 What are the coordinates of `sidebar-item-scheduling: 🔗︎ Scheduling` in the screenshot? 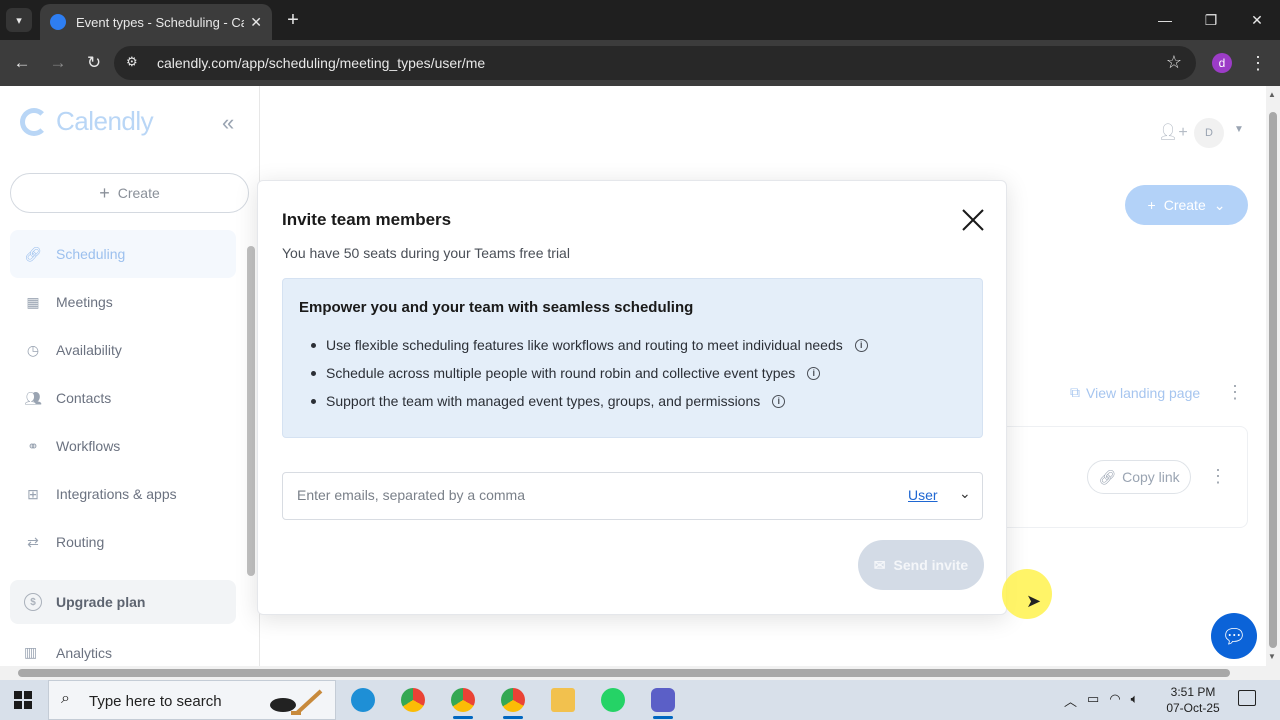 It's located at (123, 254).